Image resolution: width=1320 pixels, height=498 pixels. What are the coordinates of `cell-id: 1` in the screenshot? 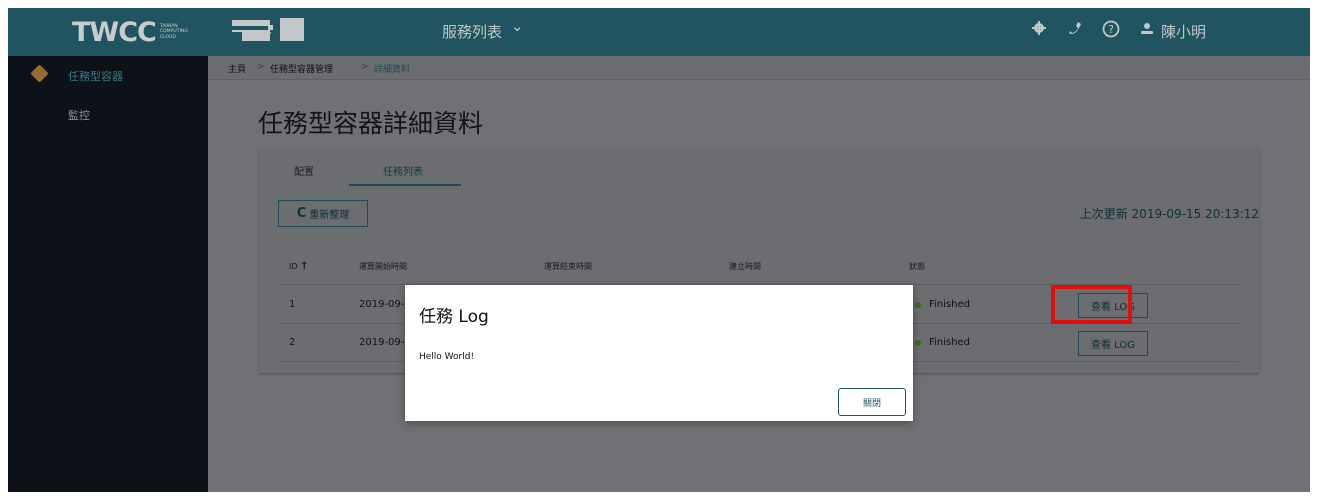 It's located at (292, 304).